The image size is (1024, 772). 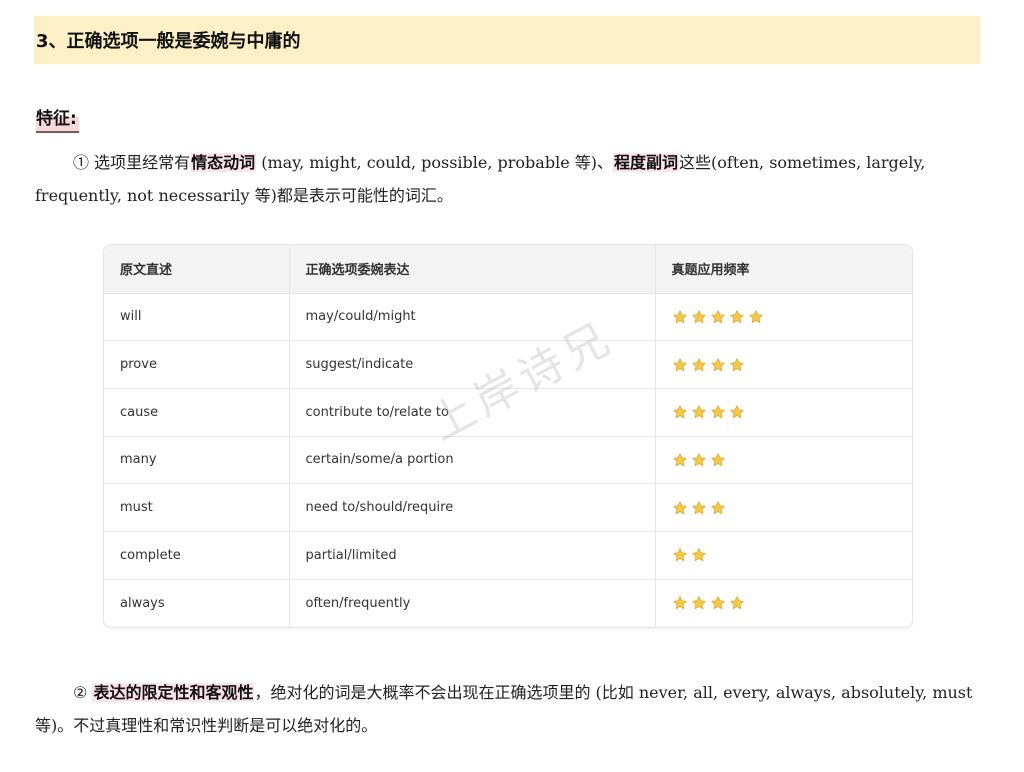 I want to click on list-marker: ①, so click(x=81, y=162).